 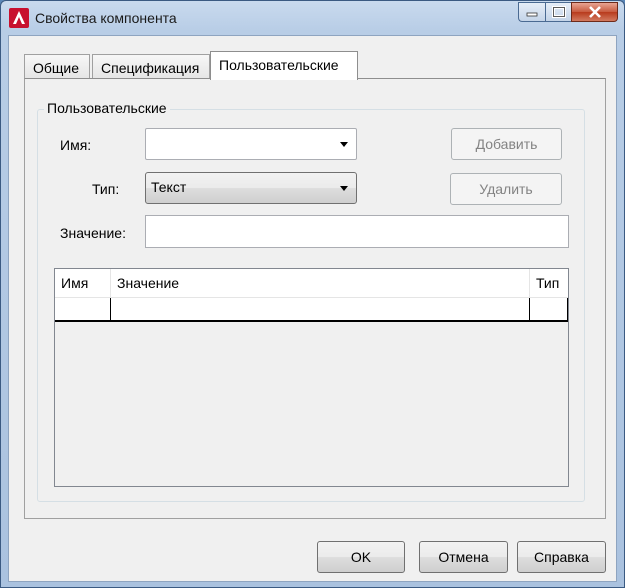 What do you see at coordinates (279, 65) in the screenshot?
I see `tab-custom-label: Пользовательские` at bounding box center [279, 65].